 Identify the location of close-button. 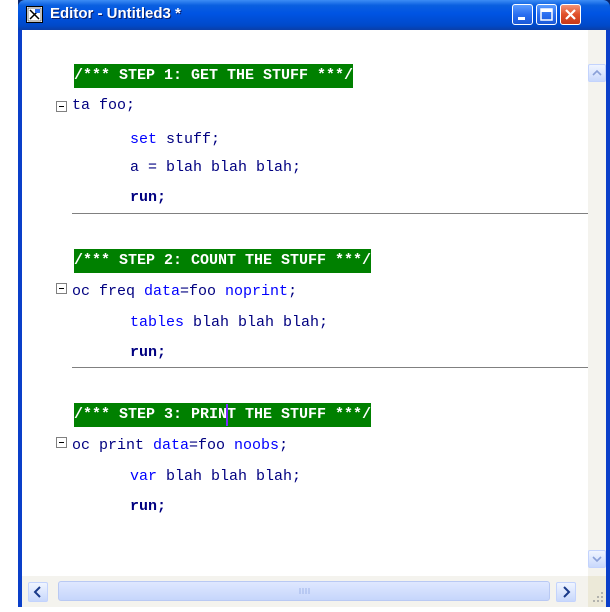
(570, 14).